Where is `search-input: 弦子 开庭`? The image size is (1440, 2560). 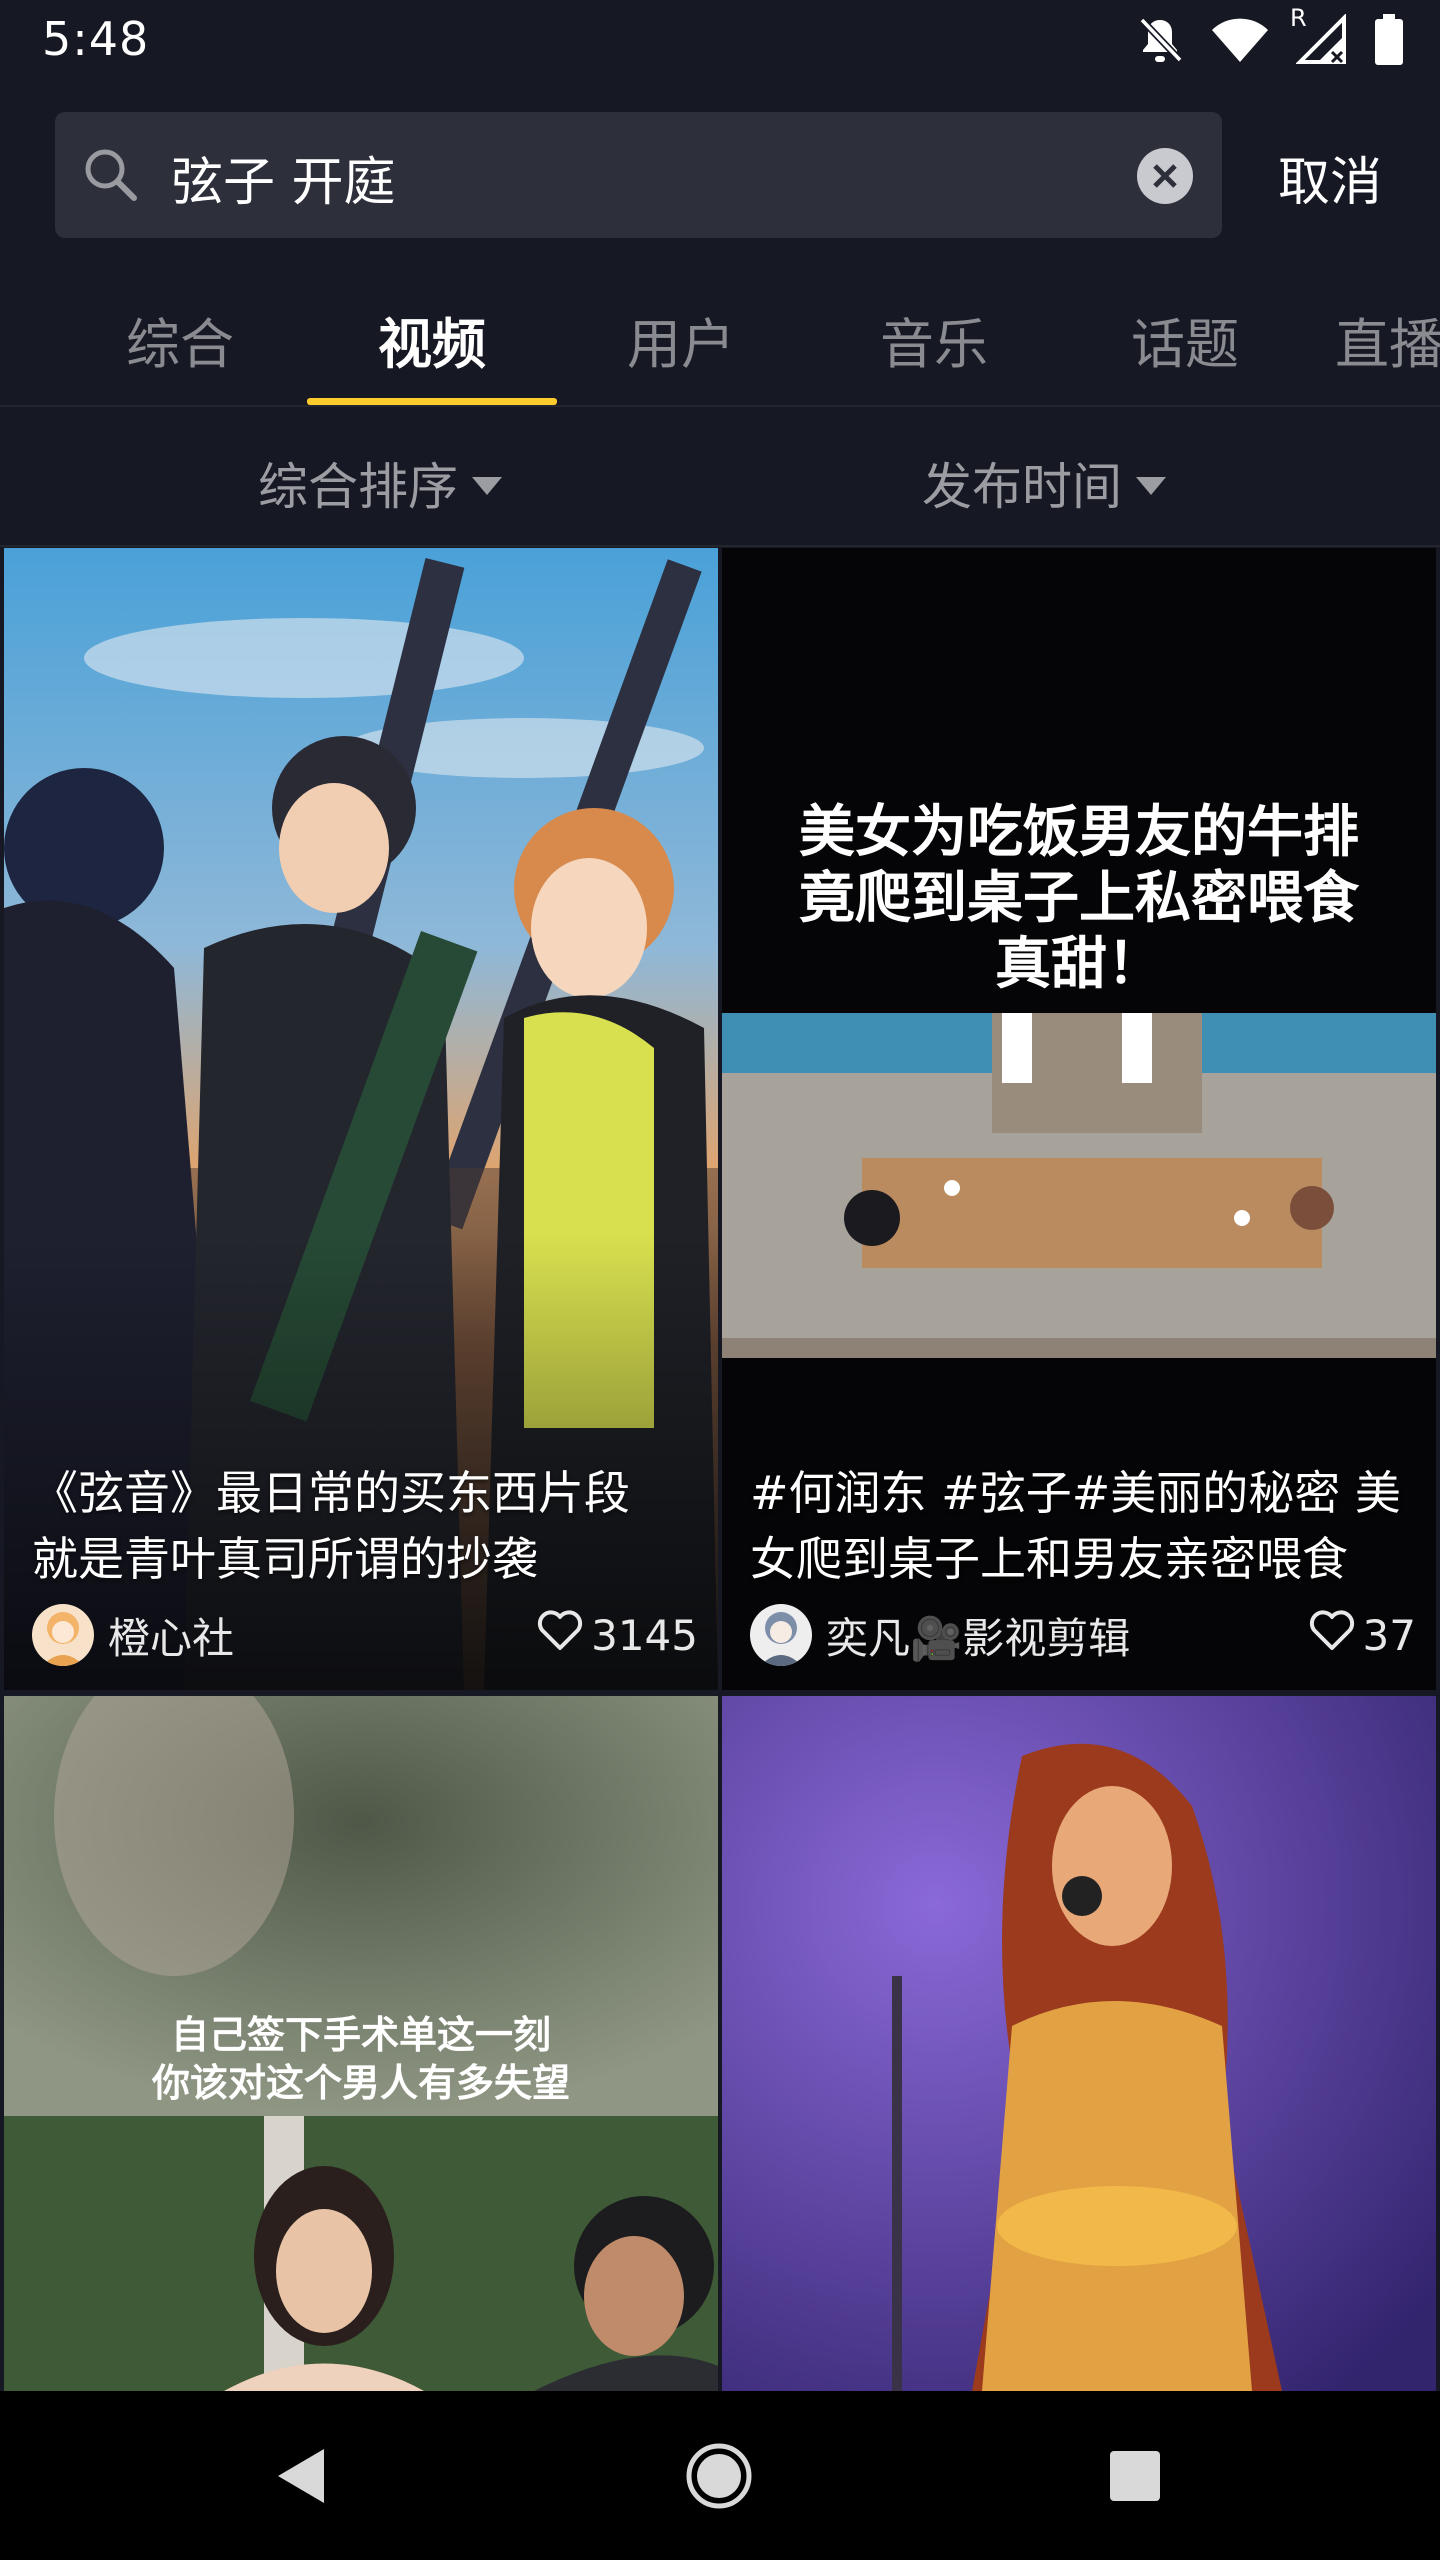
search-input: 弦子 开庭 is located at coordinates (638, 175).